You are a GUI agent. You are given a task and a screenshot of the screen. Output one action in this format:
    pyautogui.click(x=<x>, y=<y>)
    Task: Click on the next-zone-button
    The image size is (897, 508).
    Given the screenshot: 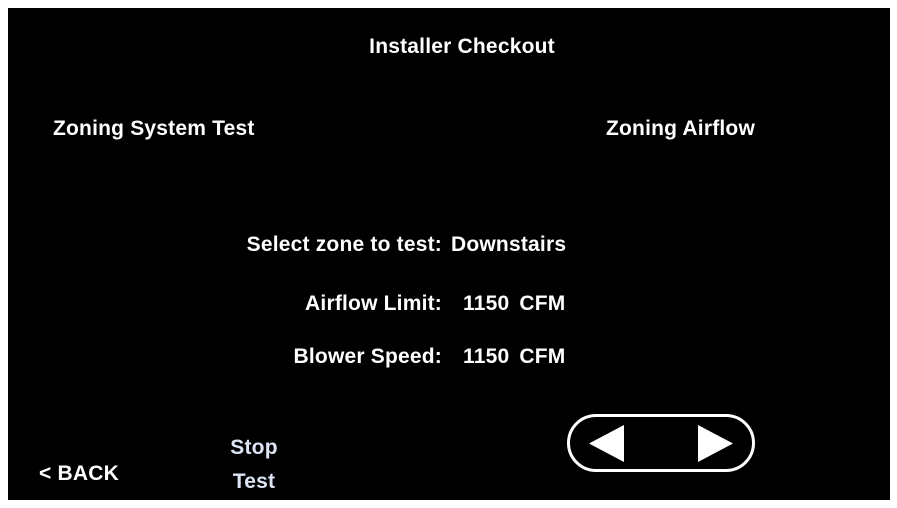 What is the action you would take?
    pyautogui.click(x=715, y=443)
    